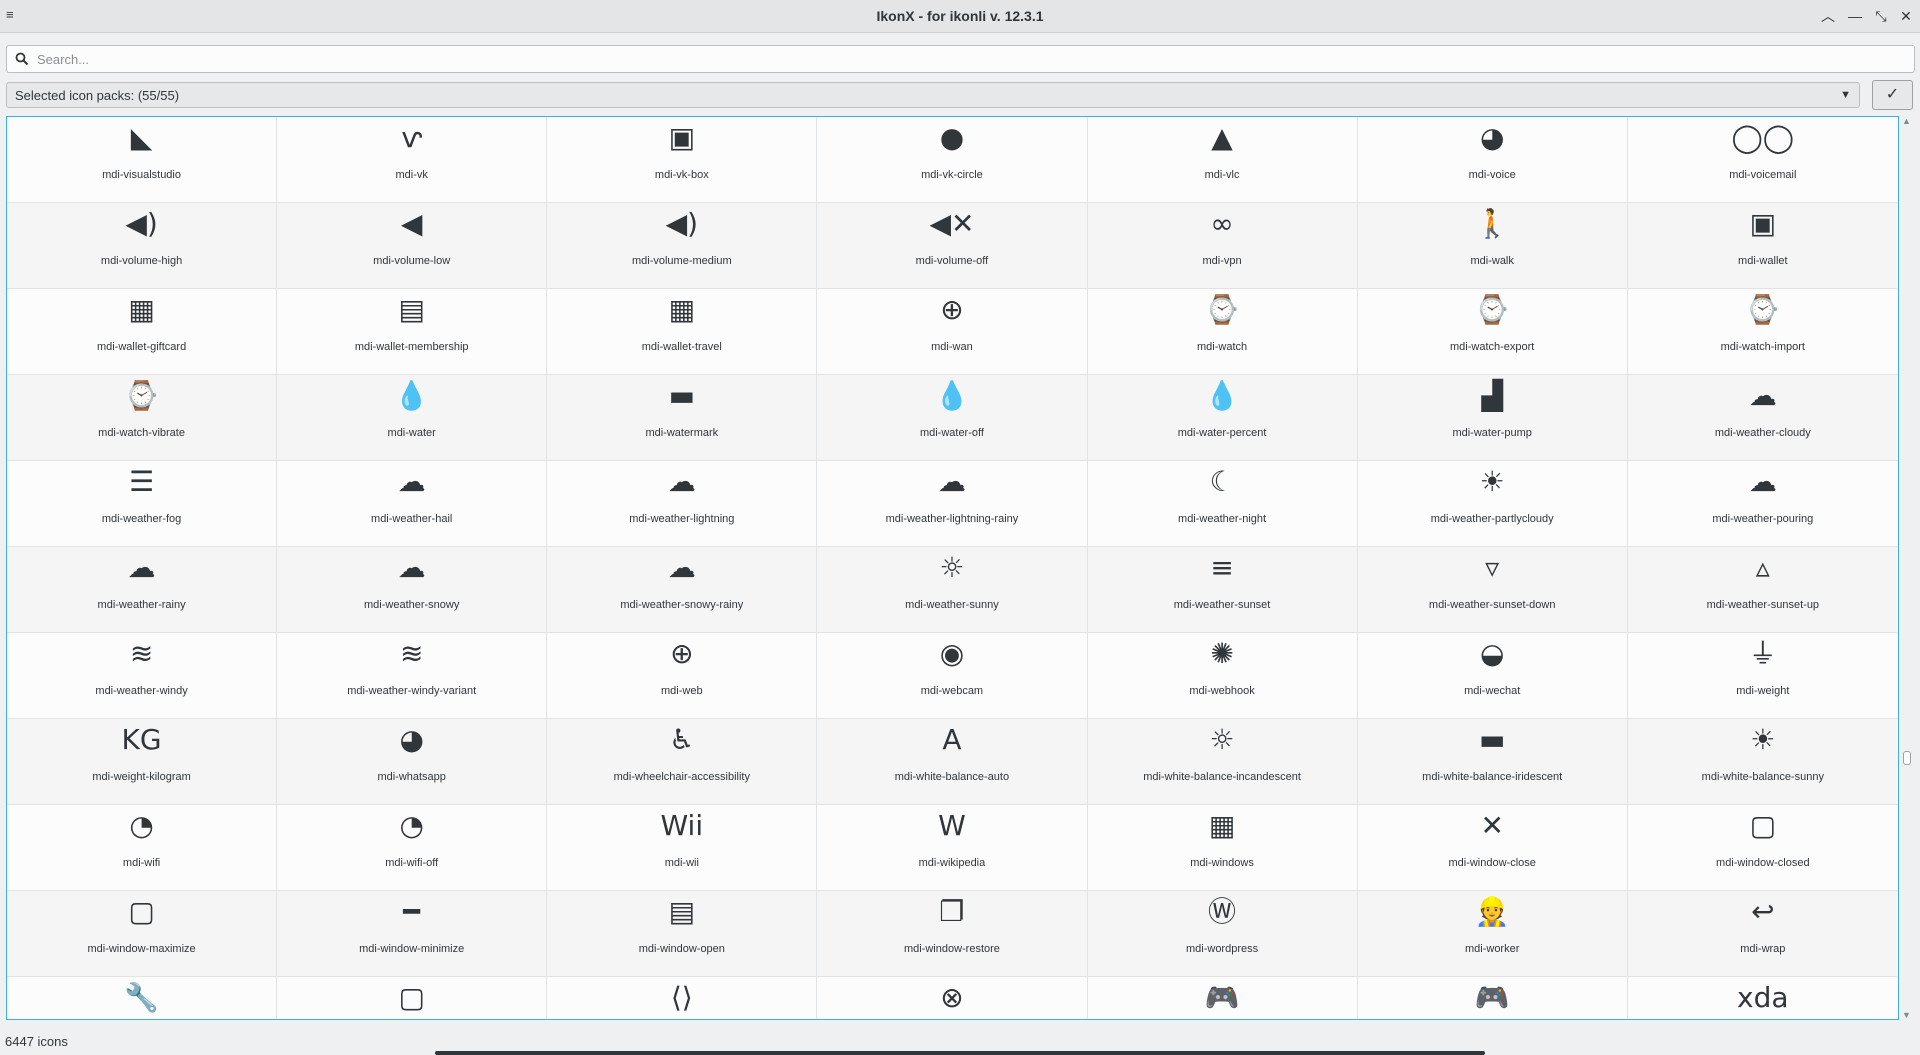  What do you see at coordinates (1892, 95) in the screenshot?
I see `confirm-button: ✓` at bounding box center [1892, 95].